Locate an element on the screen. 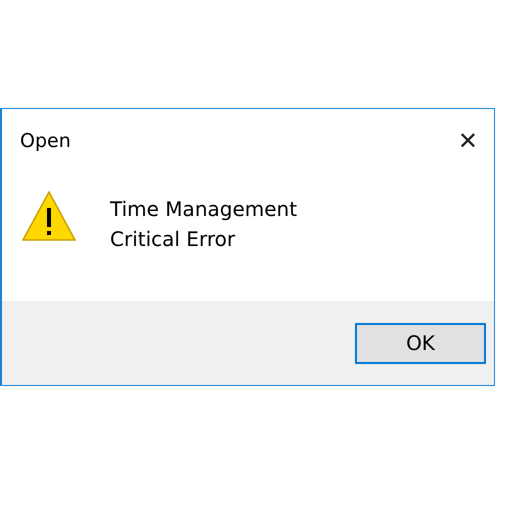 This screenshot has width=512, height=512. message-text: Time Management is located at coordinates (204, 209).